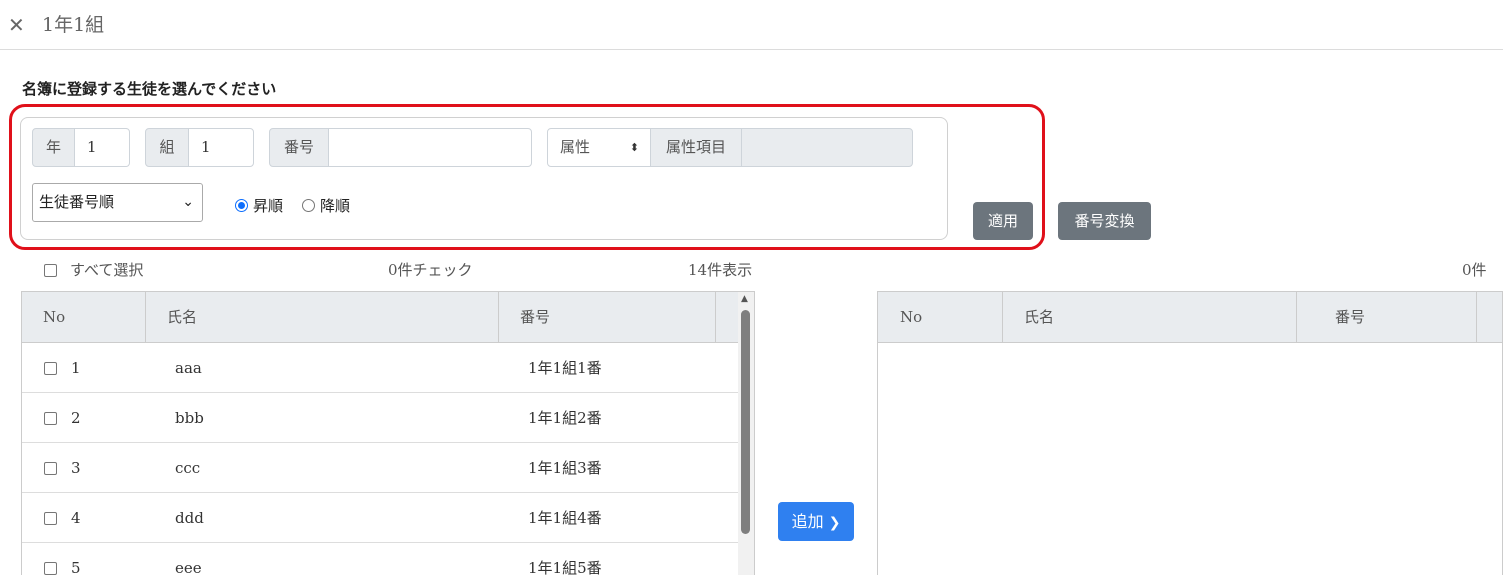  I want to click on row-no: 4, so click(76, 518).